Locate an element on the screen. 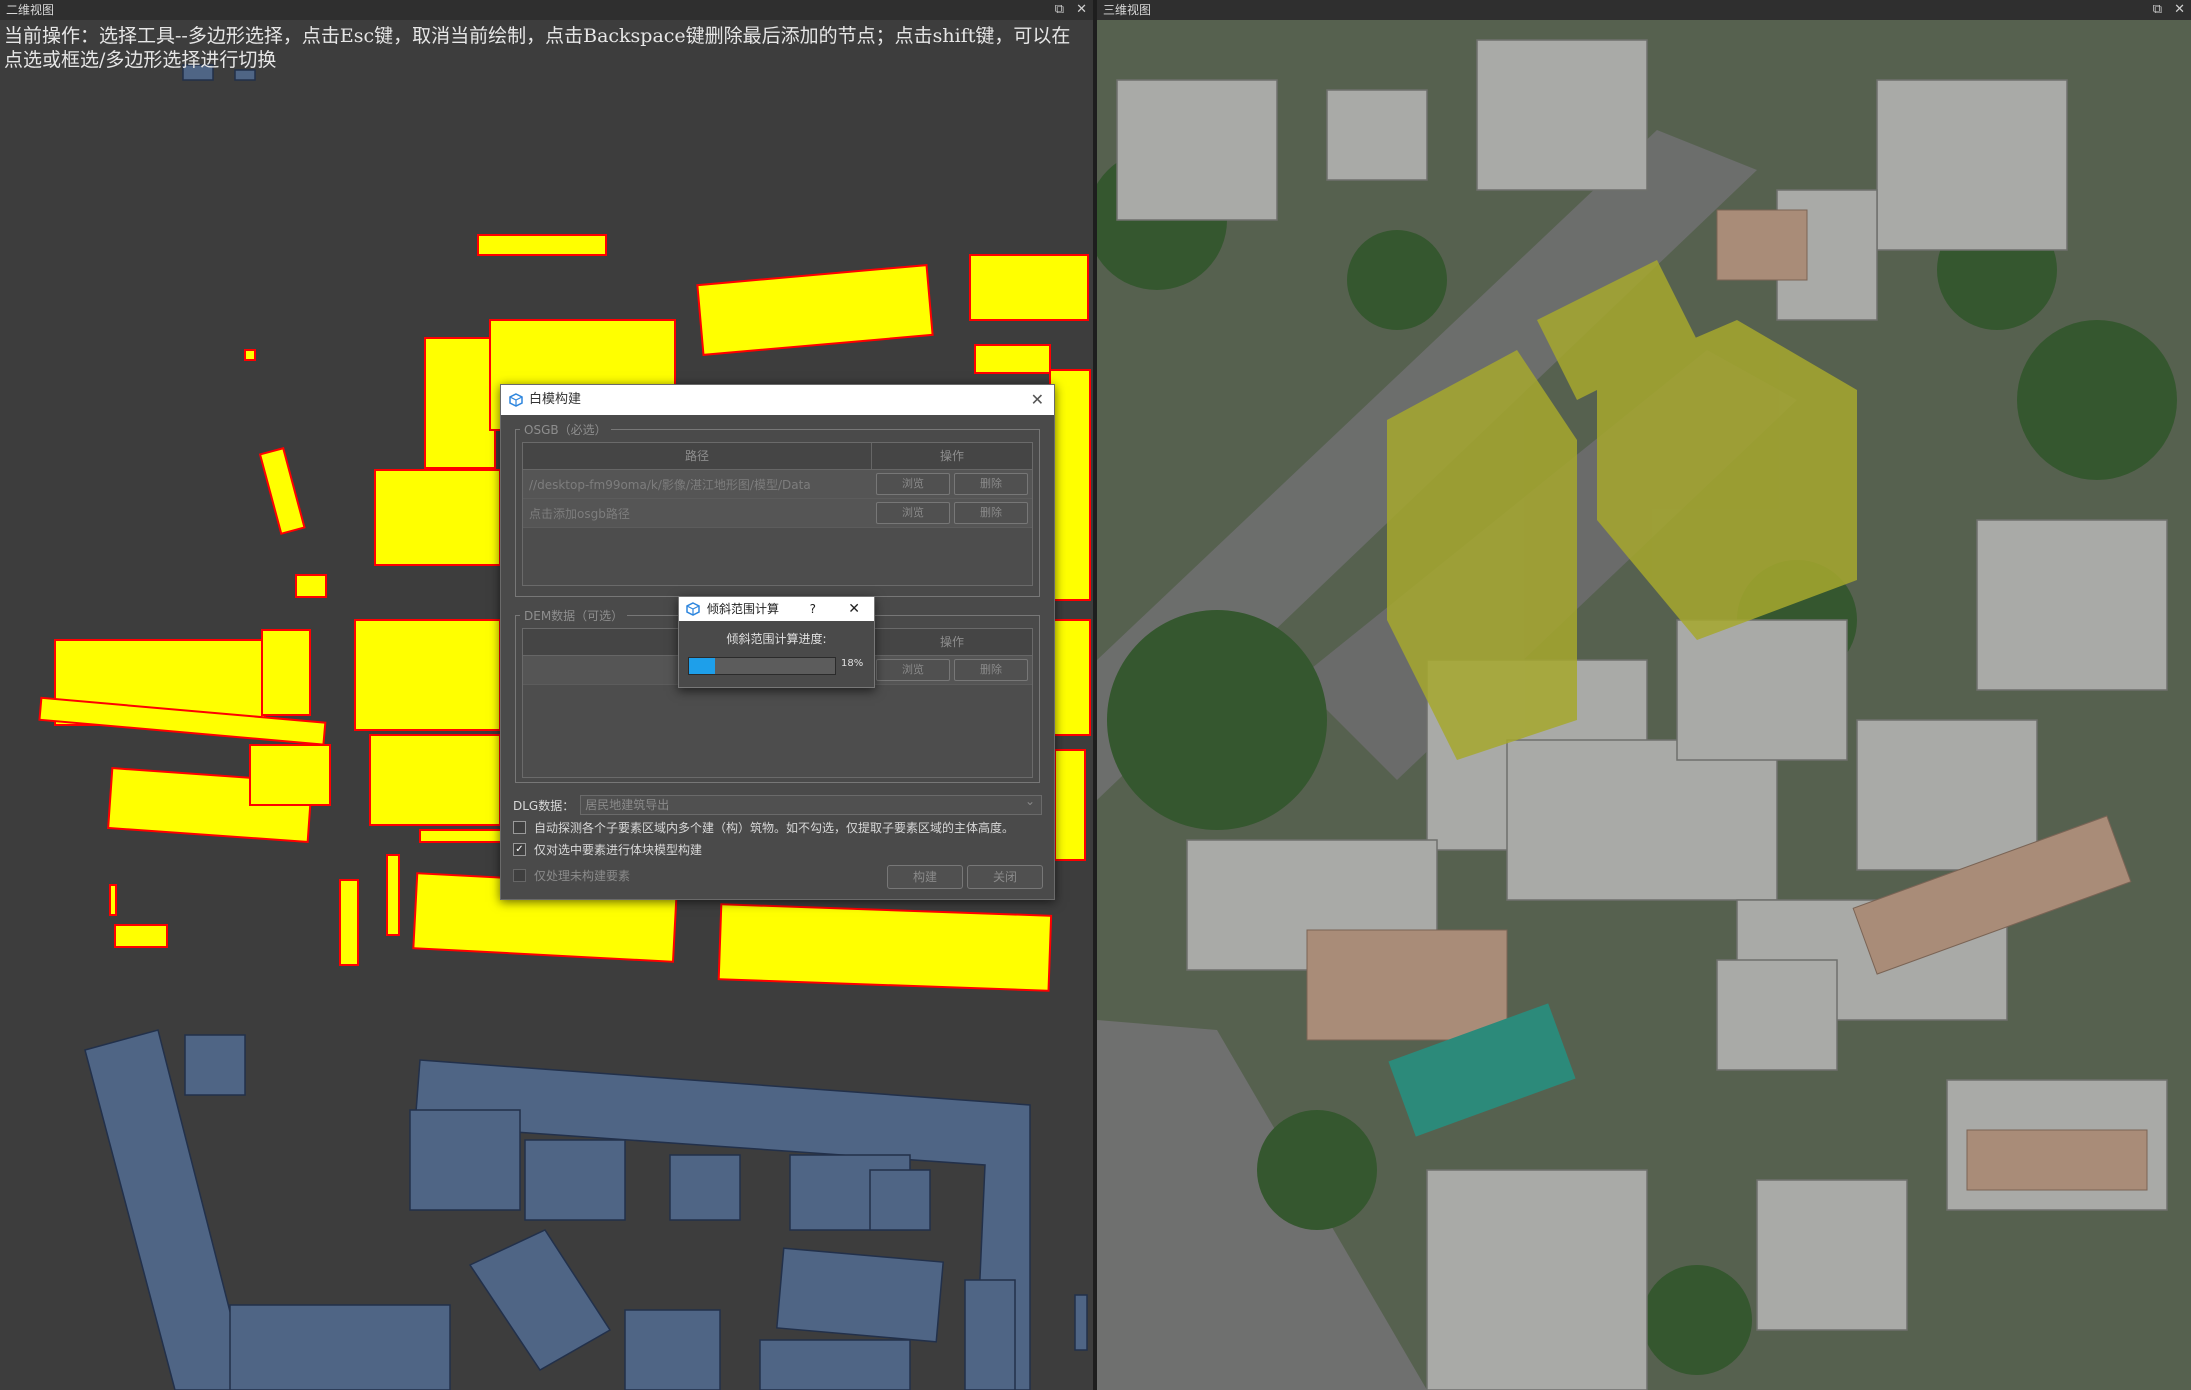 This screenshot has height=1390, width=2191. build-button: 构建 is located at coordinates (925, 877).